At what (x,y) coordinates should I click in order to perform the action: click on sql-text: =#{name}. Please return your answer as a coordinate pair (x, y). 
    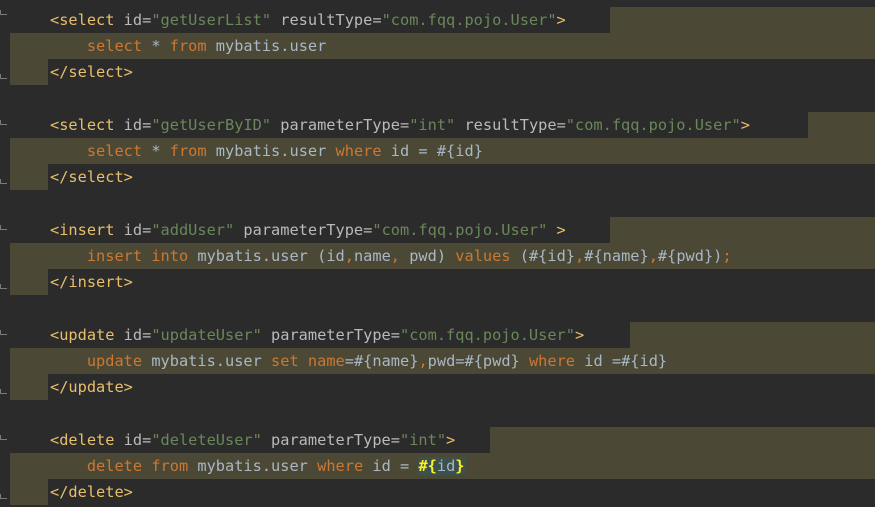
    Looking at the image, I should click on (381, 361).